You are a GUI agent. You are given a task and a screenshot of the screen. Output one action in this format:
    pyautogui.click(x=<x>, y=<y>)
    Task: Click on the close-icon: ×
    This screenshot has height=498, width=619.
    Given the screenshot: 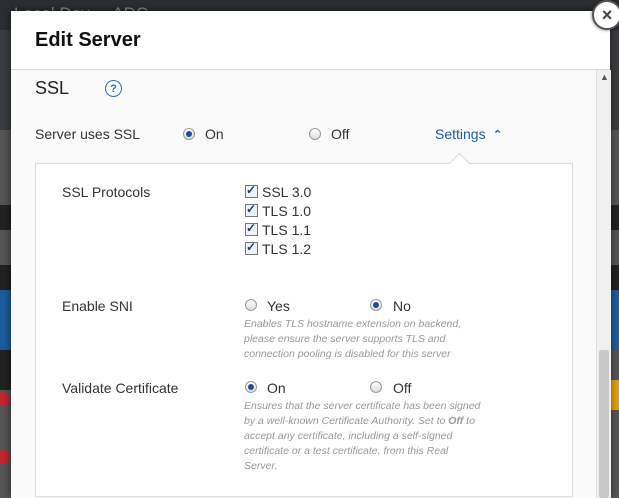 What is the action you would take?
    pyautogui.click(x=607, y=15)
    